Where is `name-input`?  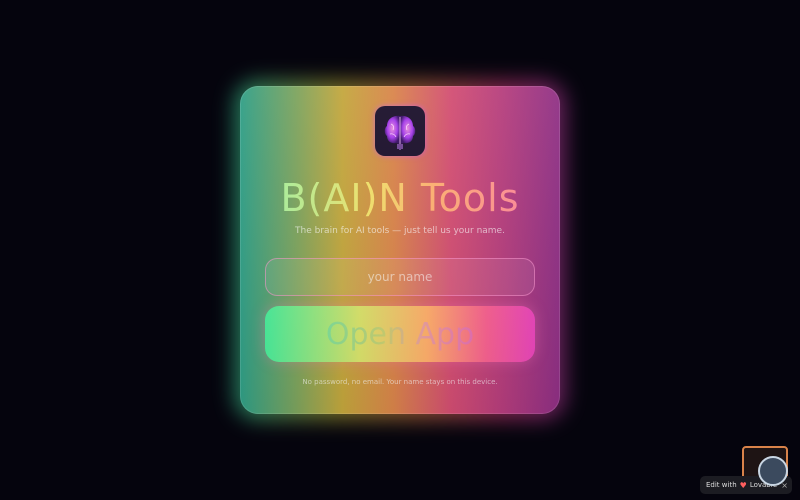
name-input is located at coordinates (400, 277).